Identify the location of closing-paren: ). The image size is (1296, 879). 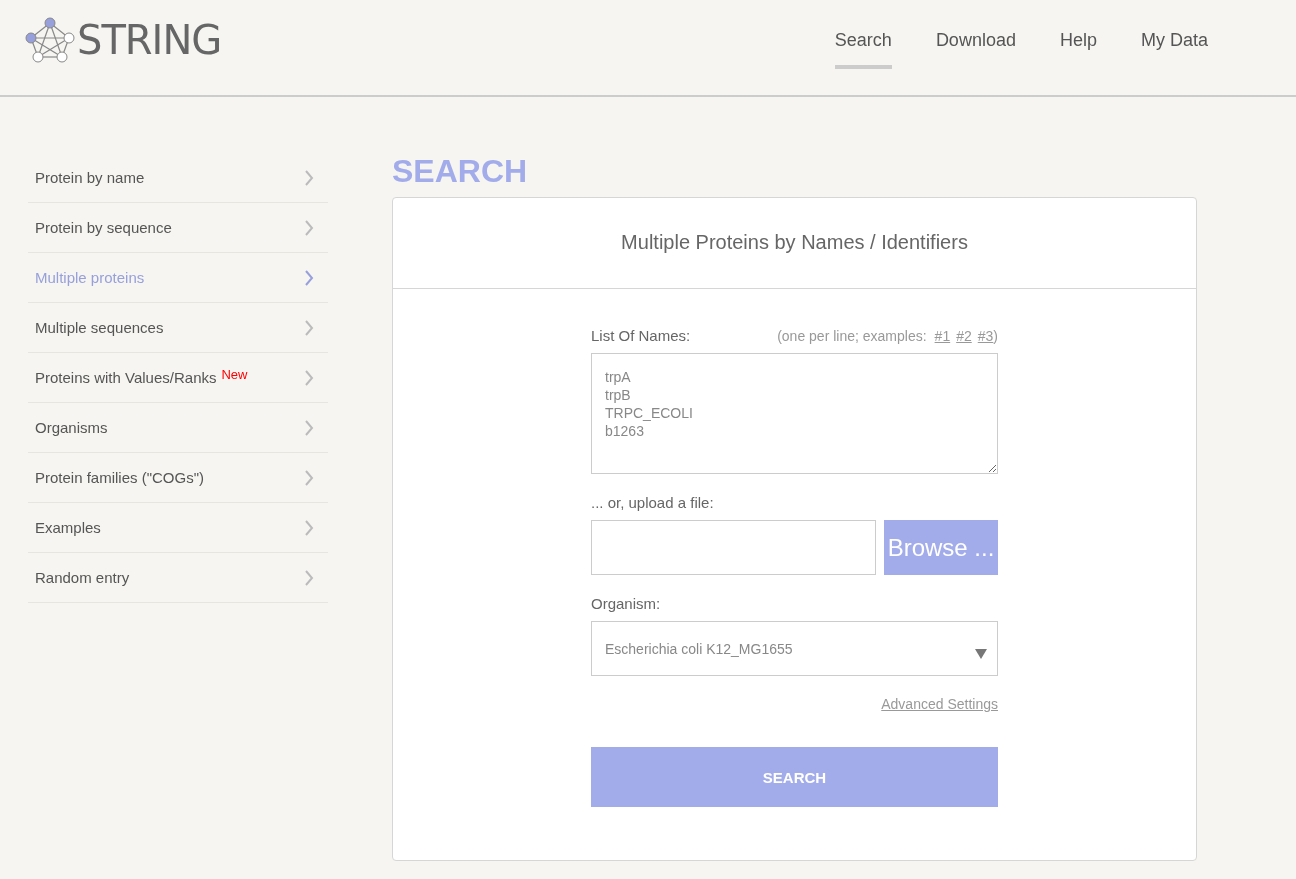
(995, 336).